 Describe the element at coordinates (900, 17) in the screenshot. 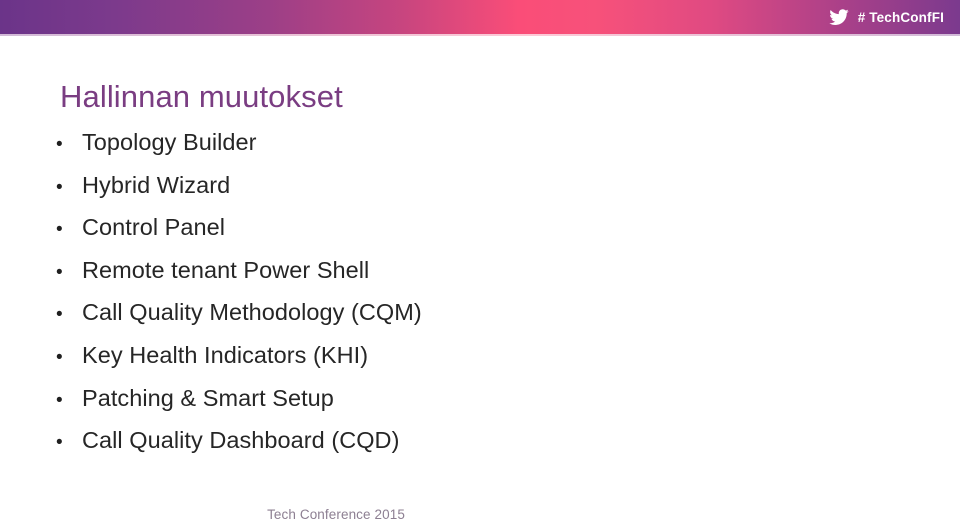

I see `conference-hashtag: # TechConfFI` at that location.